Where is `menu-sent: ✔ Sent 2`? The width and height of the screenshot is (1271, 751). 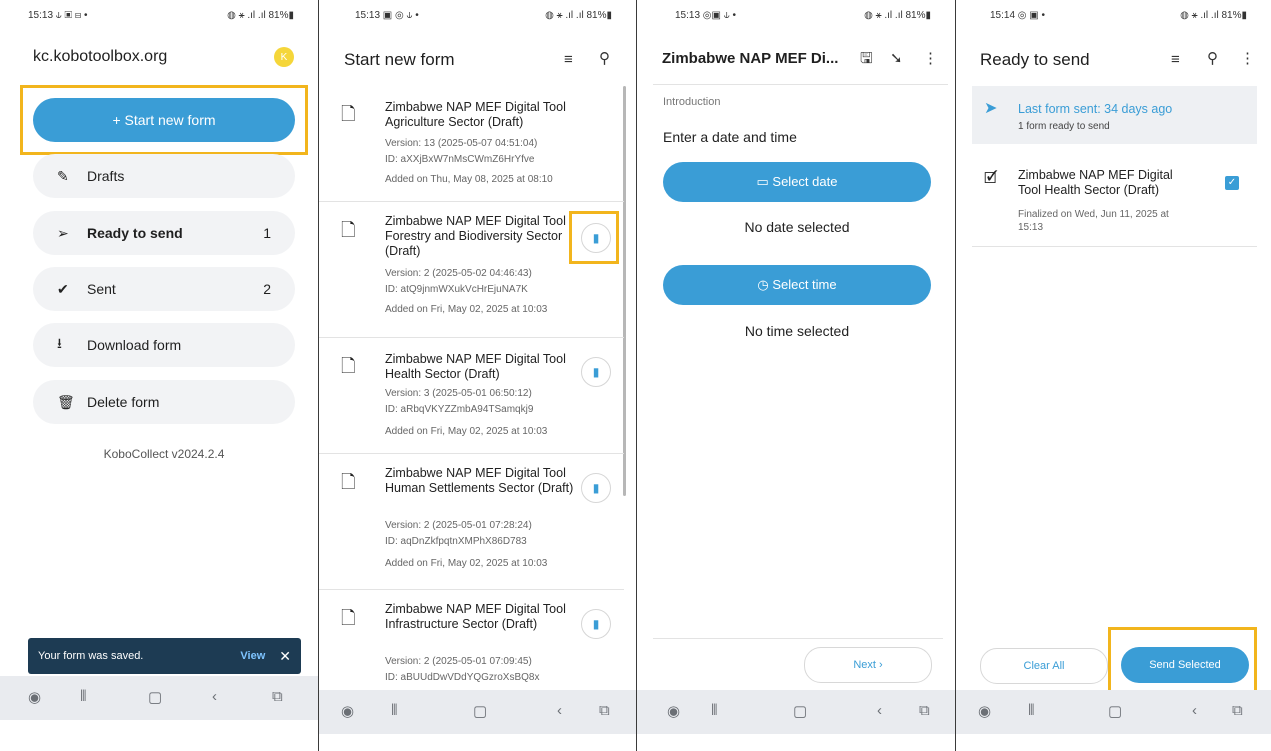 menu-sent: ✔ Sent 2 is located at coordinates (164, 289).